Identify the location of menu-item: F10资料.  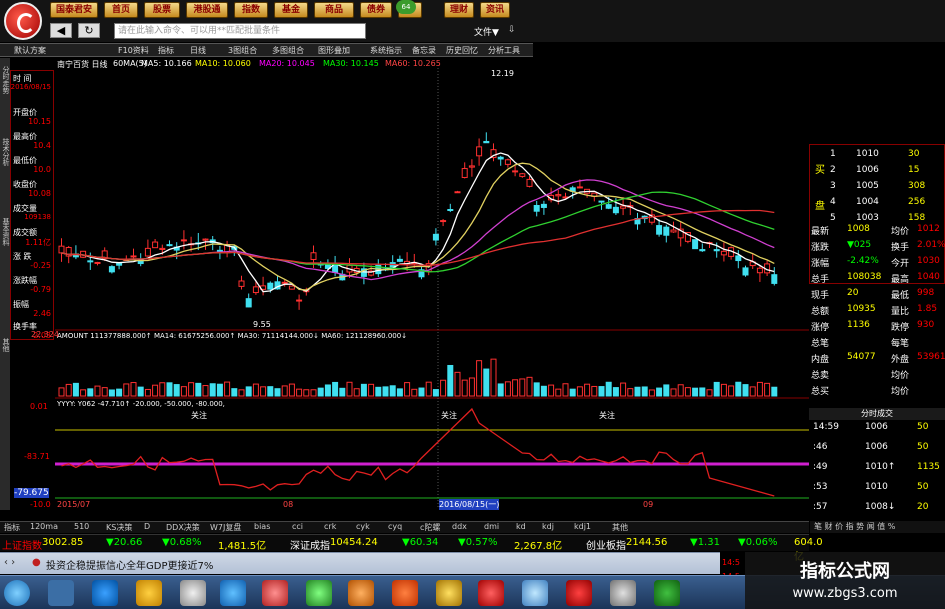
(133, 50).